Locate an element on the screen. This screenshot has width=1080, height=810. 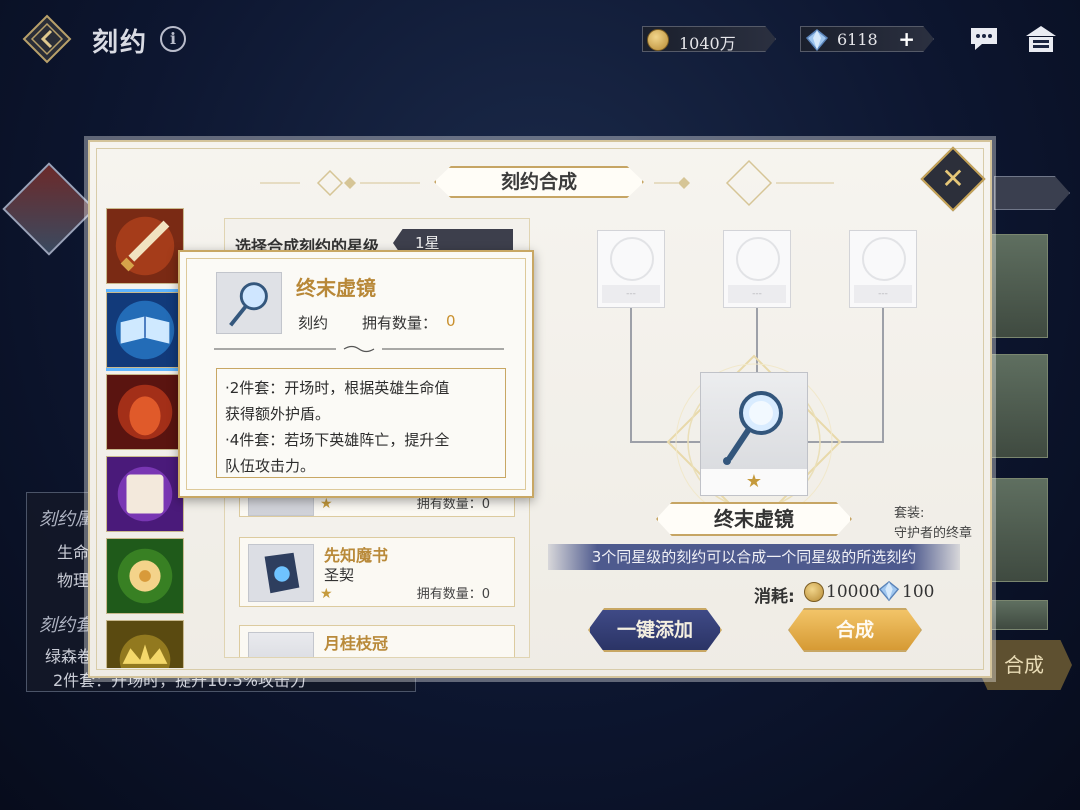
result-item-card: ★ is located at coordinates (754, 434).